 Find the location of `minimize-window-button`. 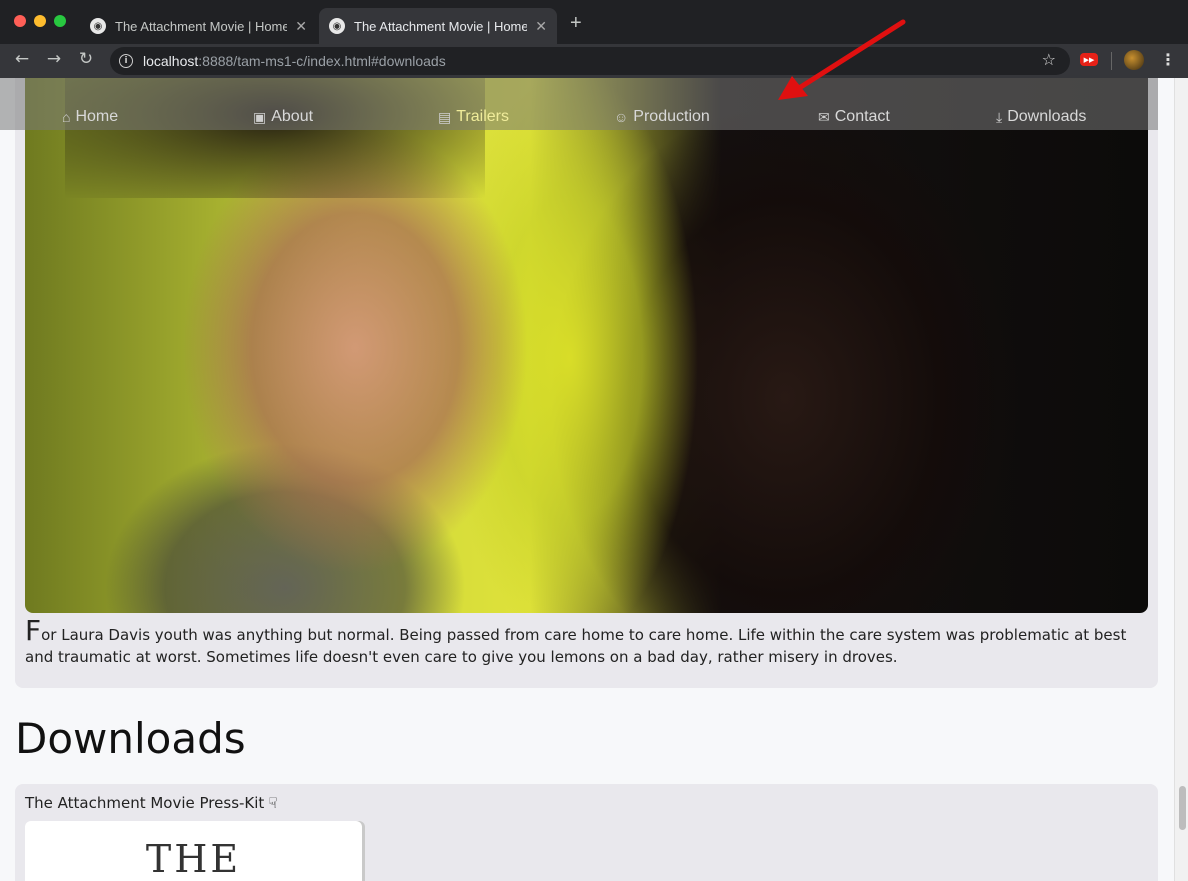

minimize-window-button is located at coordinates (40, 21).